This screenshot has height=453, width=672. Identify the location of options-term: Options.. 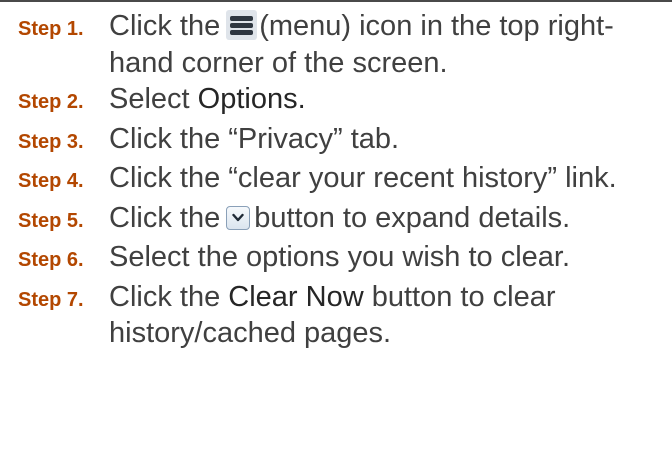
(251, 99).